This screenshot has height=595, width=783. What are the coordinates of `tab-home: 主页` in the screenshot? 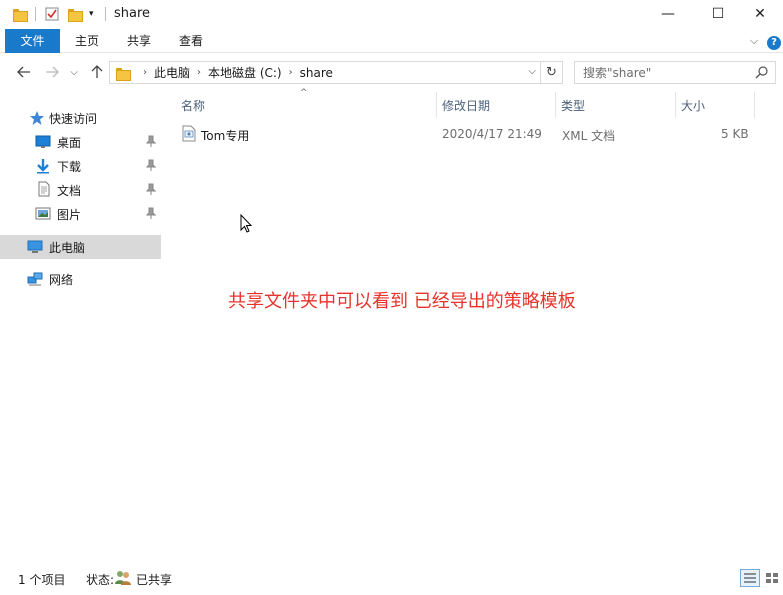 It's located at (87, 41).